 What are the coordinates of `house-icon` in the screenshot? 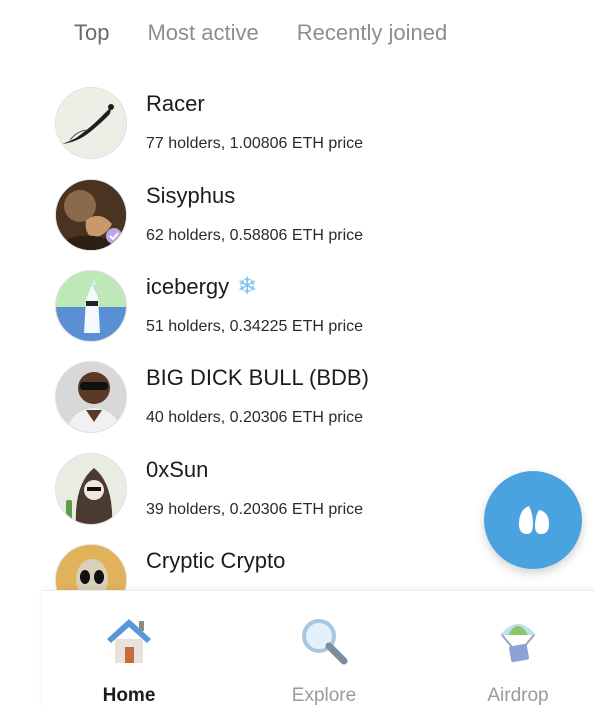 It's located at (129, 641).